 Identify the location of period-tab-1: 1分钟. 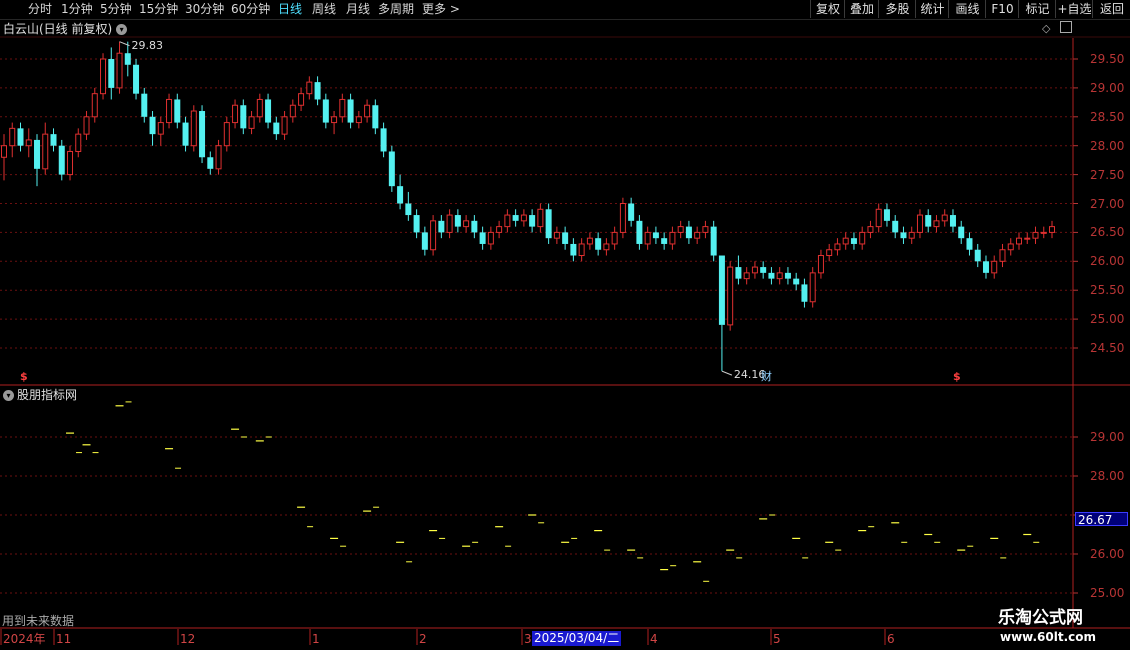
(77, 9).